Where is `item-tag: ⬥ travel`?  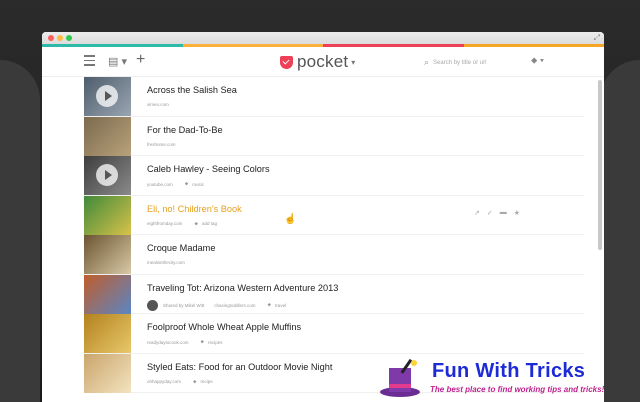 item-tag: ⬥ travel is located at coordinates (277, 305).